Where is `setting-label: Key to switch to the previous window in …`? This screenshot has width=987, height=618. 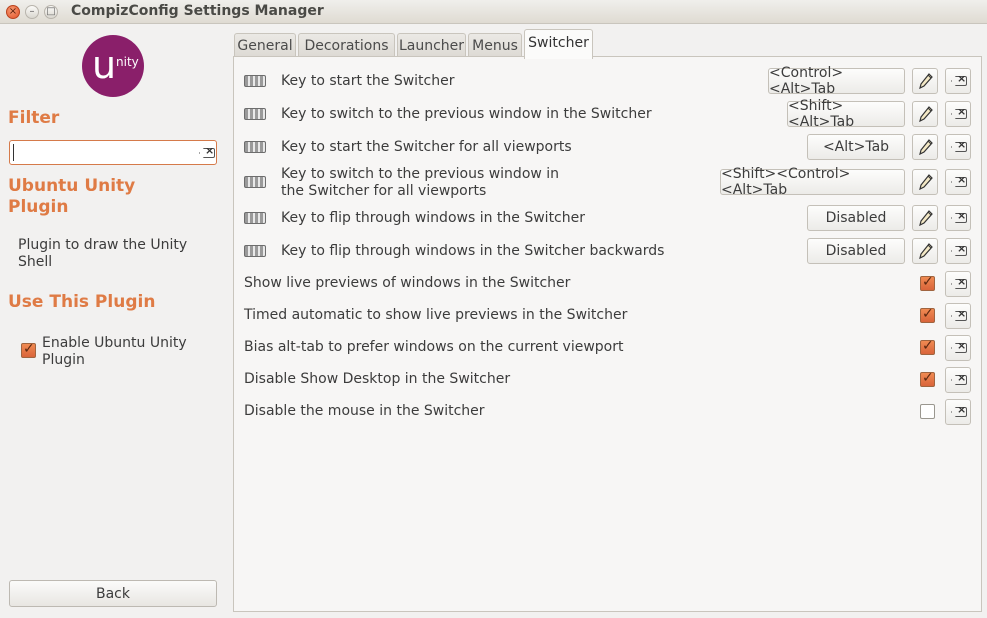 setting-label: Key to switch to the previous window in … is located at coordinates (466, 114).